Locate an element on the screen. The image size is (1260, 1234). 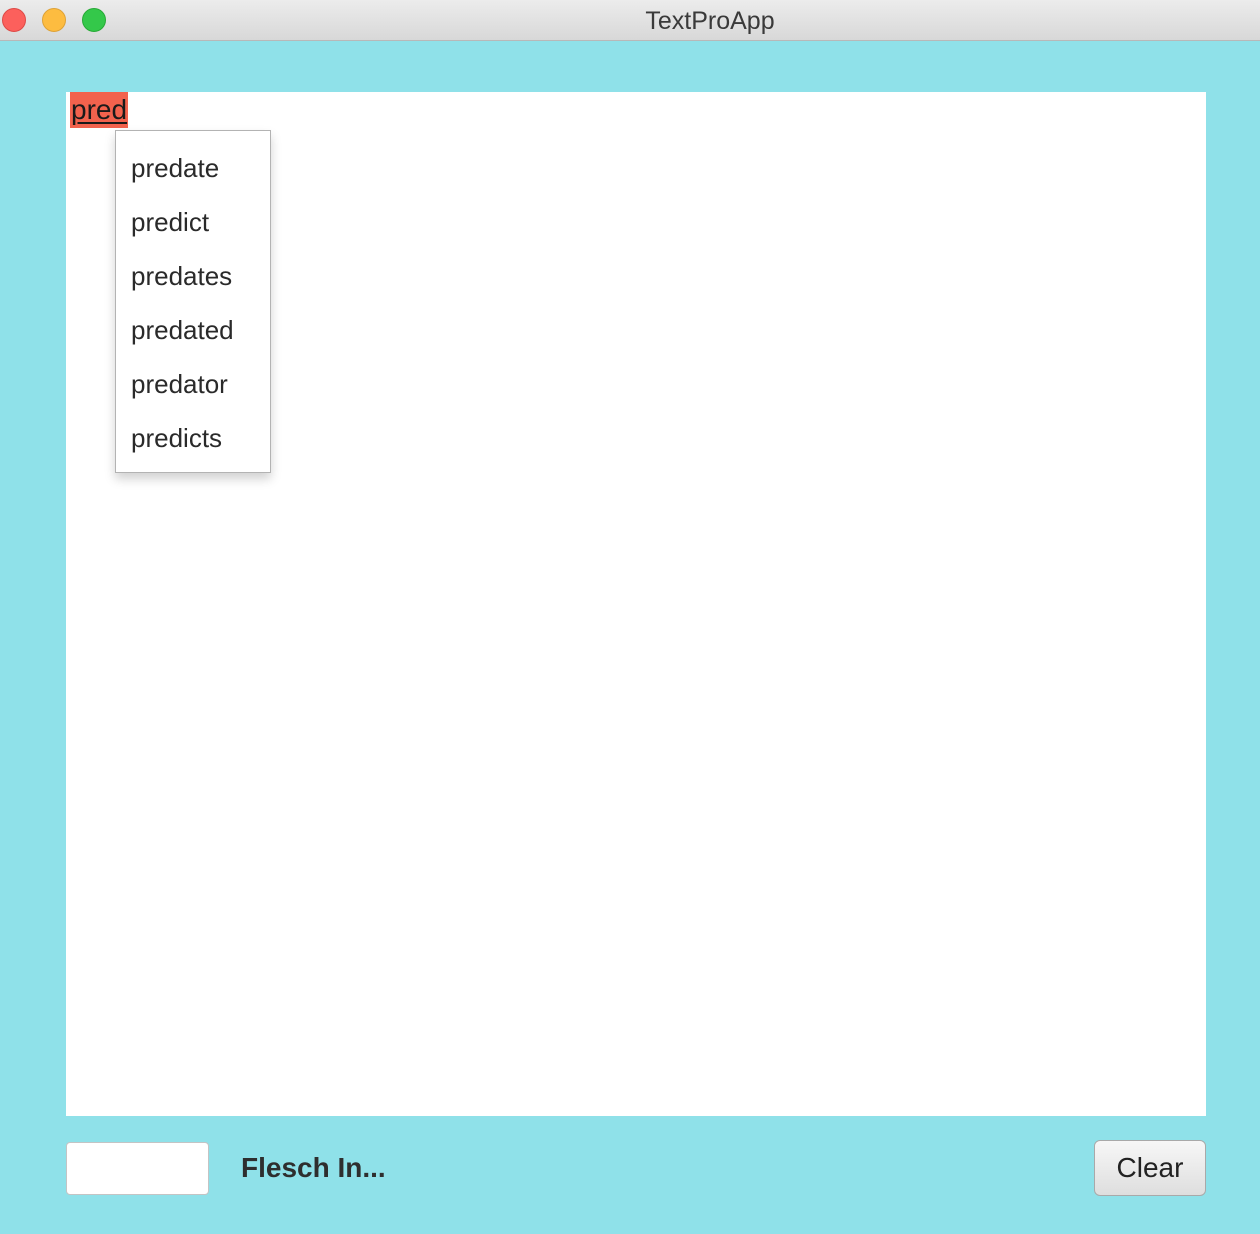
suggestion-item: predict is located at coordinates (193, 222).